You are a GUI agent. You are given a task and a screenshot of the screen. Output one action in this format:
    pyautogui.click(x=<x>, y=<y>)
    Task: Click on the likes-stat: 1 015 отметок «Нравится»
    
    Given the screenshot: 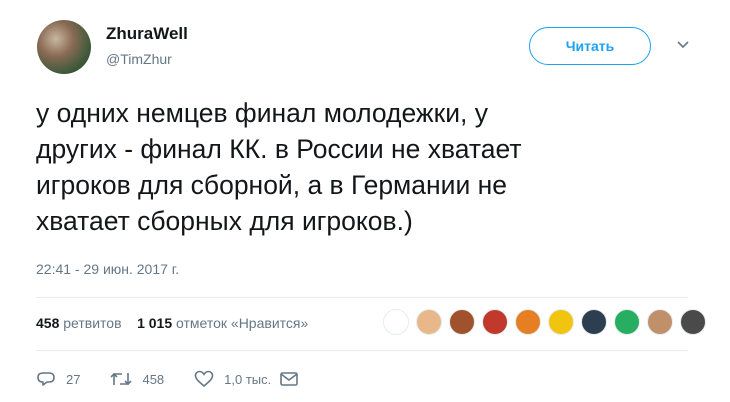 What is the action you would take?
    pyautogui.click(x=222, y=323)
    